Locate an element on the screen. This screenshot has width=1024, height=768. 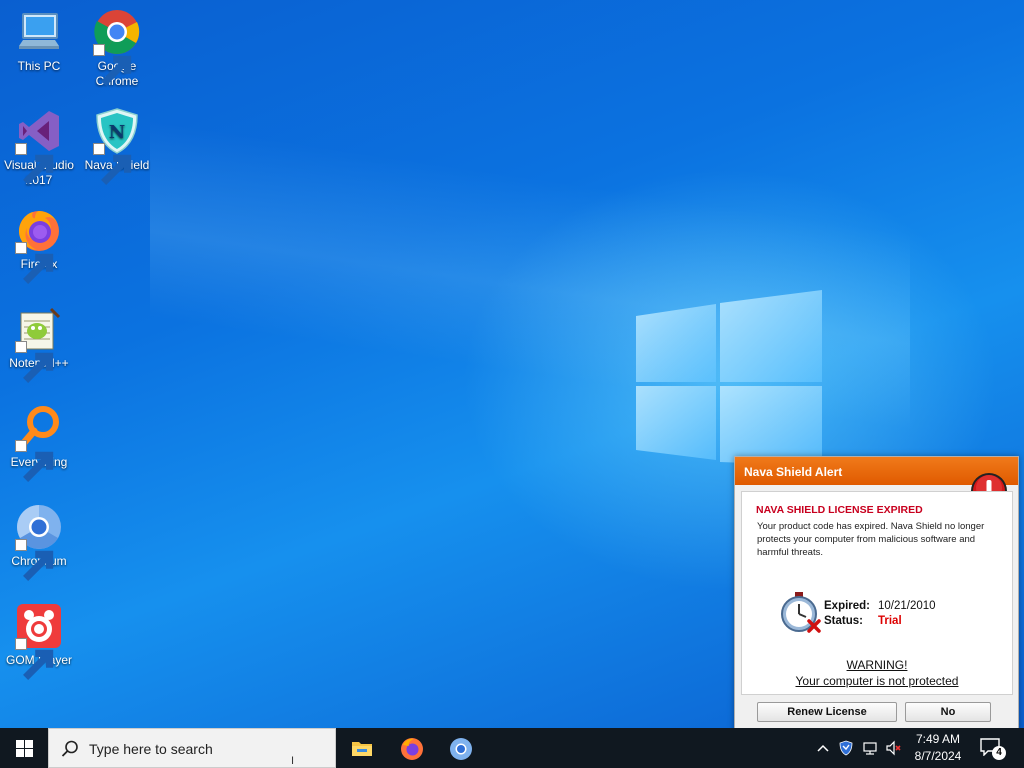
start-button is located at coordinates (24, 748).